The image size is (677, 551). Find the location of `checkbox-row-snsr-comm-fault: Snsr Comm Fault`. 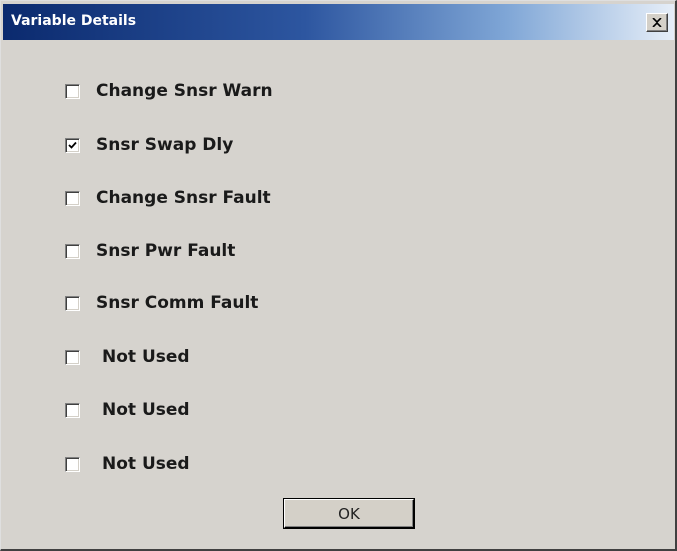

checkbox-row-snsr-comm-fault: Snsr Comm Fault is located at coordinates (161, 303).